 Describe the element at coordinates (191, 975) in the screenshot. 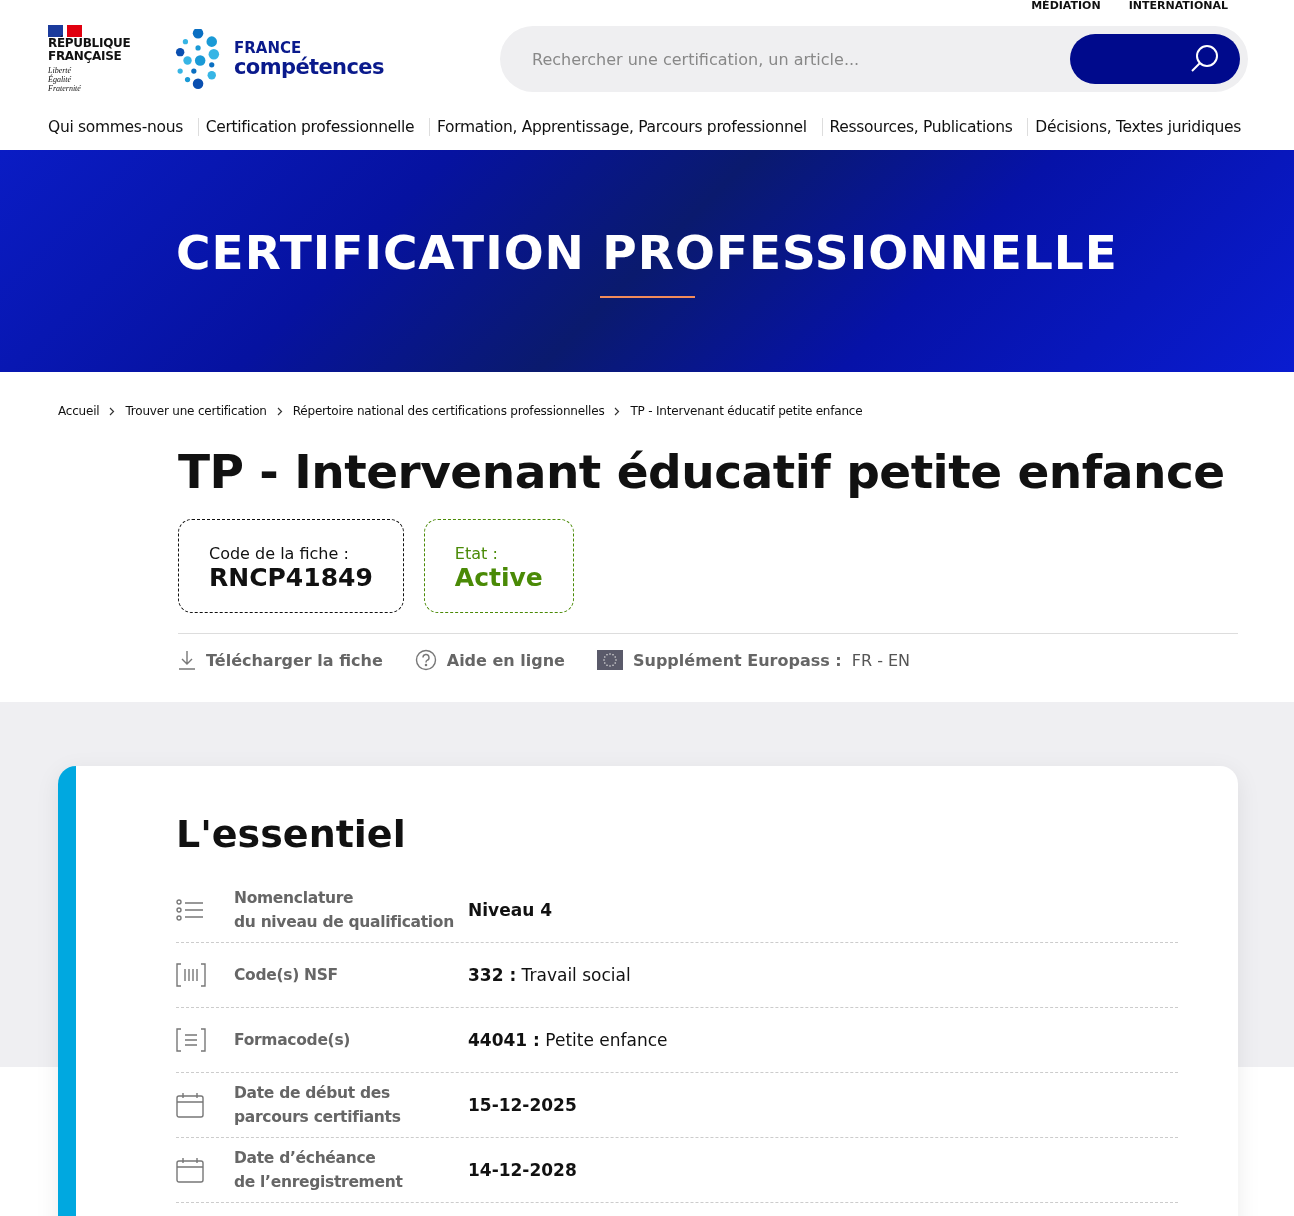

I see `barcode-icon` at that location.